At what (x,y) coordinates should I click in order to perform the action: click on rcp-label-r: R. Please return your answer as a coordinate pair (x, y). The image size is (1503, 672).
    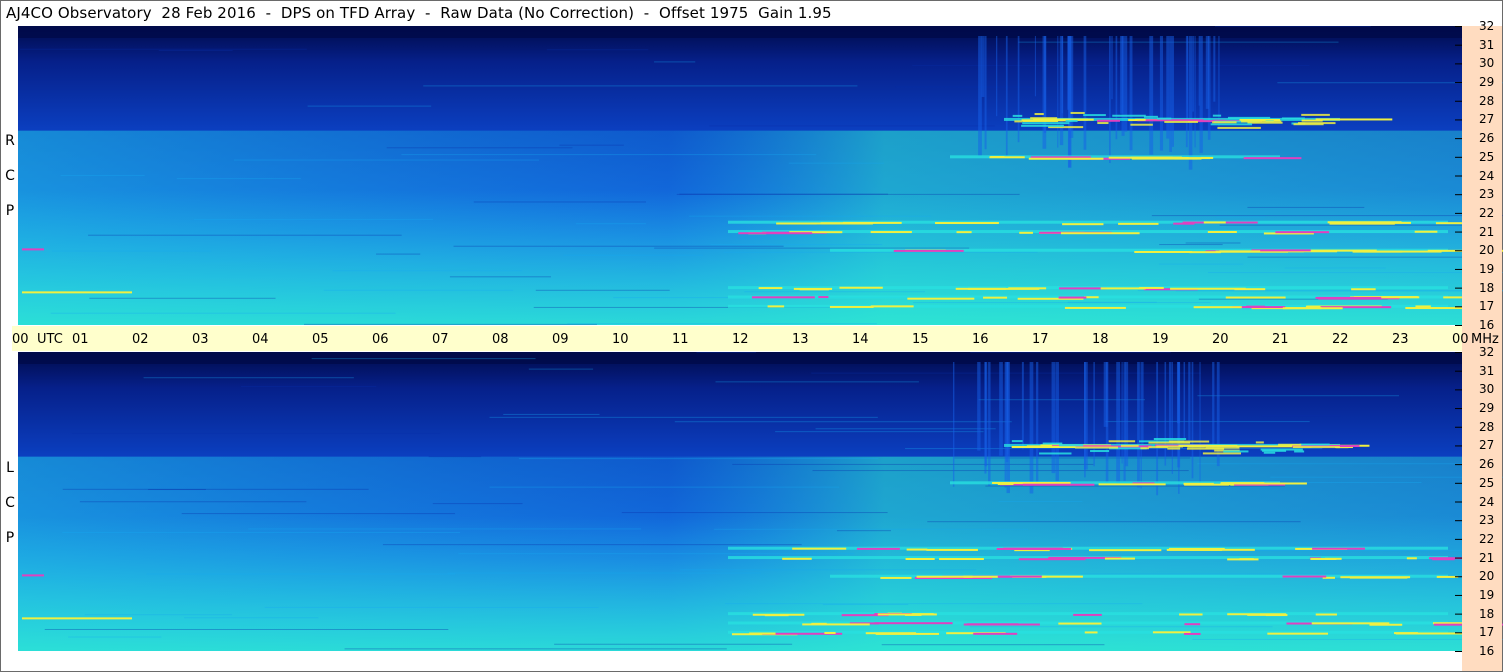
    Looking at the image, I should click on (10, 141).